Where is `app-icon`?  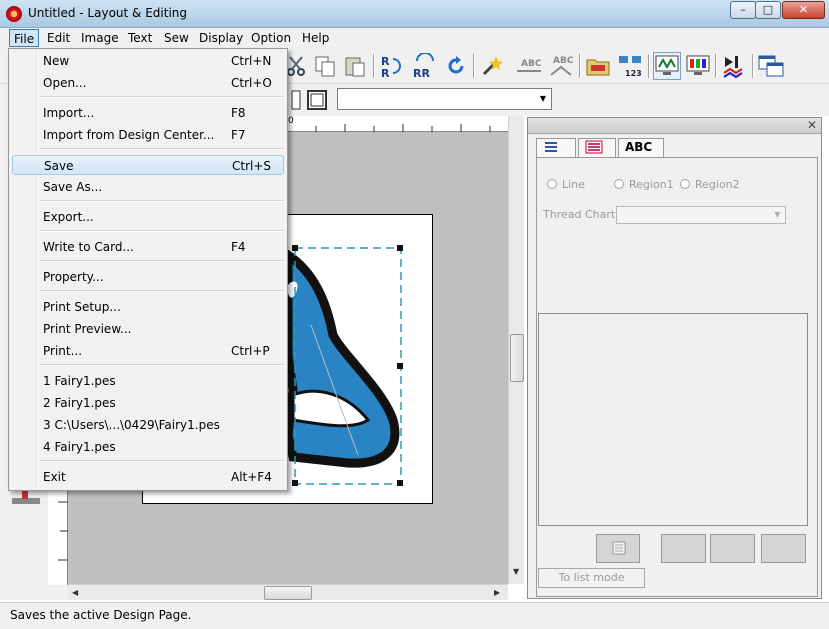
app-icon is located at coordinates (14, 14).